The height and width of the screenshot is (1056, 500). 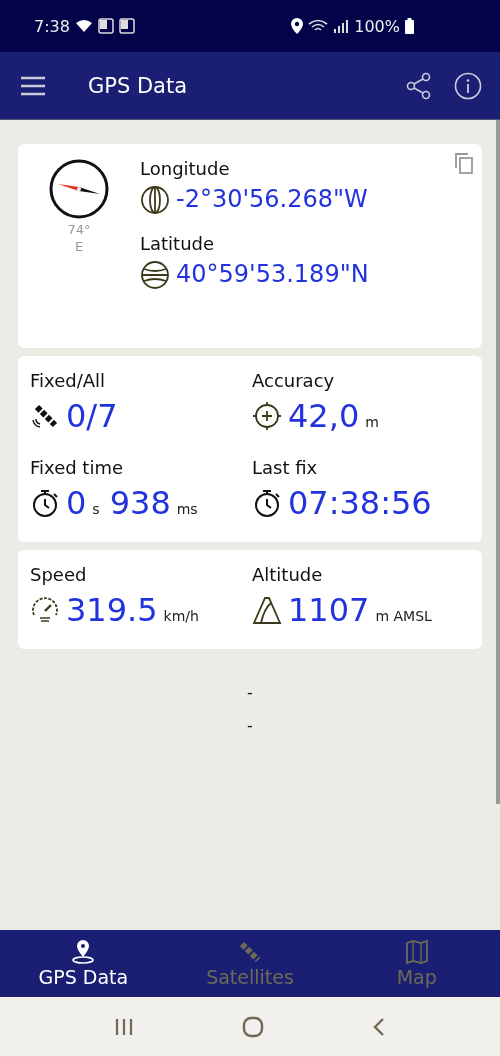 I want to click on status-time: 7:38, so click(x=52, y=26).